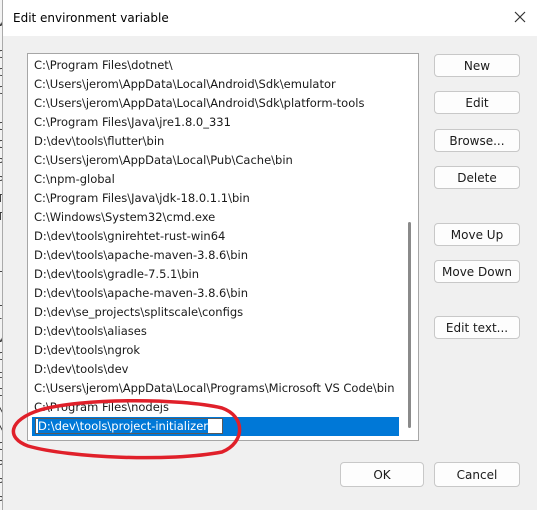  Describe the element at coordinates (477, 102) in the screenshot. I see `edit-button: Edit` at that location.